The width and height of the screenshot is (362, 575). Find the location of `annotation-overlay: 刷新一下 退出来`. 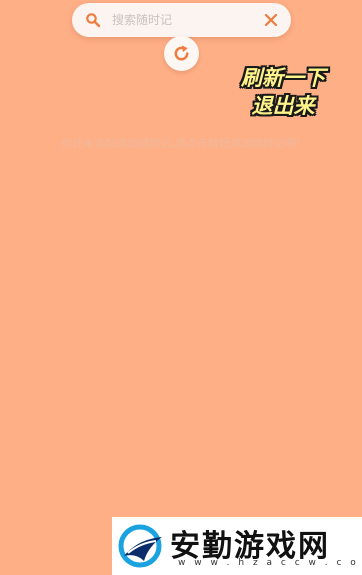

annotation-overlay: 刷新一下 退出来 is located at coordinates (283, 92).